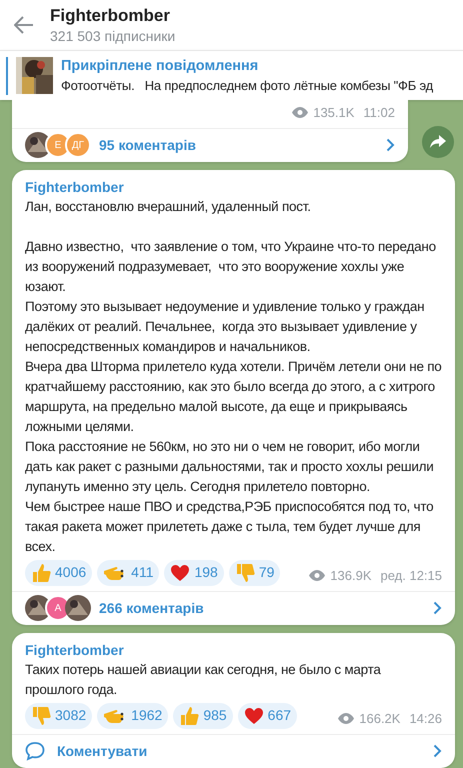  What do you see at coordinates (379, 719) in the screenshot?
I see `view-count: 166.2K` at bounding box center [379, 719].